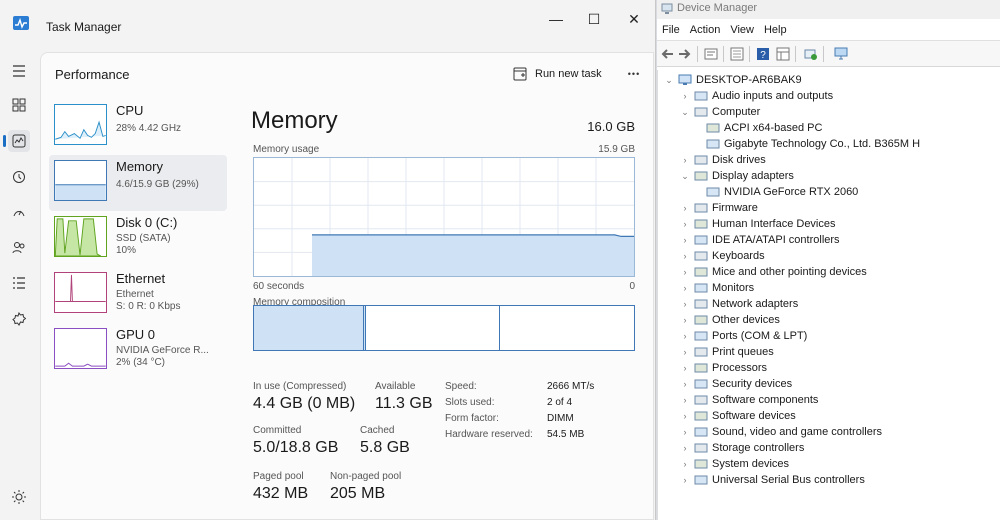 The image size is (1000, 520). What do you see at coordinates (279, 286) in the screenshot?
I see `graph-axis-left-label: 60 seconds` at bounding box center [279, 286].